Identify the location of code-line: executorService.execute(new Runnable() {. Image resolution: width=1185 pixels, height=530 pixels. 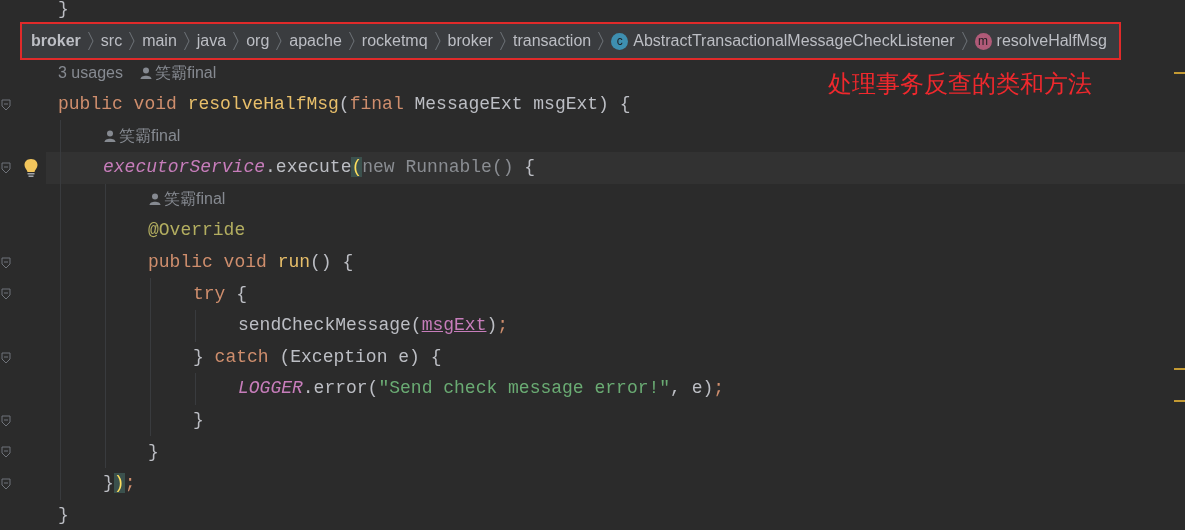
(319, 168).